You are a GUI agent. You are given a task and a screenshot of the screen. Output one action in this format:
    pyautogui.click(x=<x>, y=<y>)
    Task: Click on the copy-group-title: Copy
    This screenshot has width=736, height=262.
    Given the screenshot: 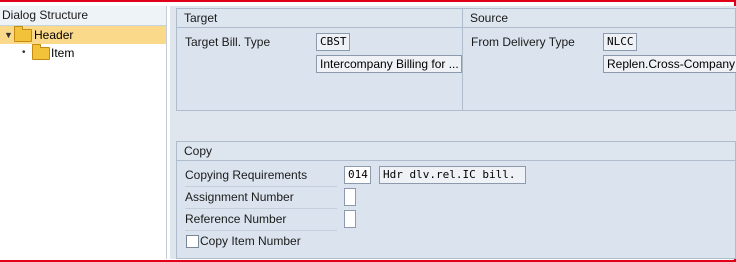 What is the action you would take?
    pyautogui.click(x=456, y=151)
    